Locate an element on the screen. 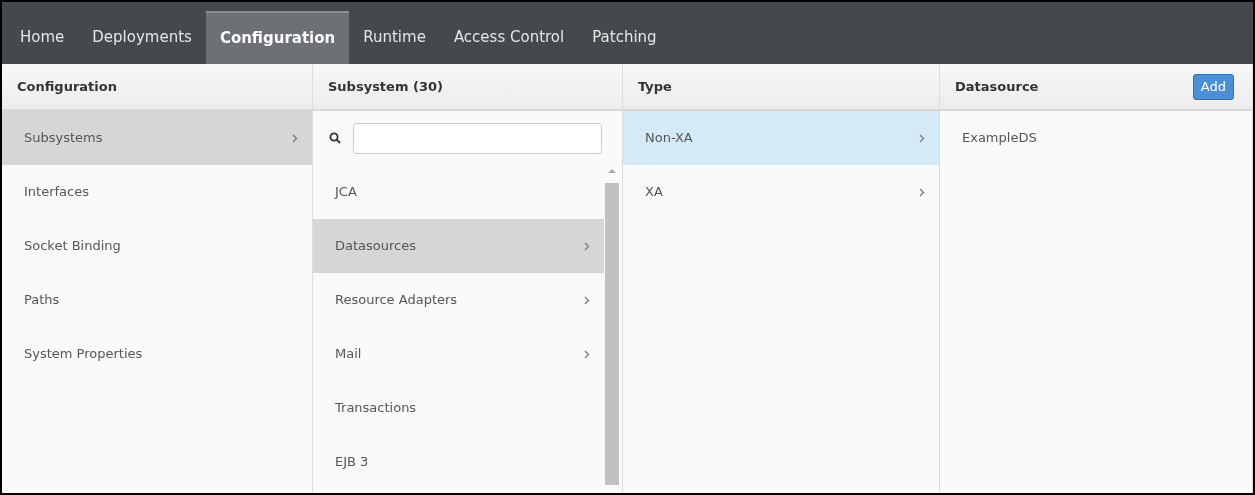 This screenshot has width=1255, height=495. nav-tab: Deployments is located at coordinates (142, 37).